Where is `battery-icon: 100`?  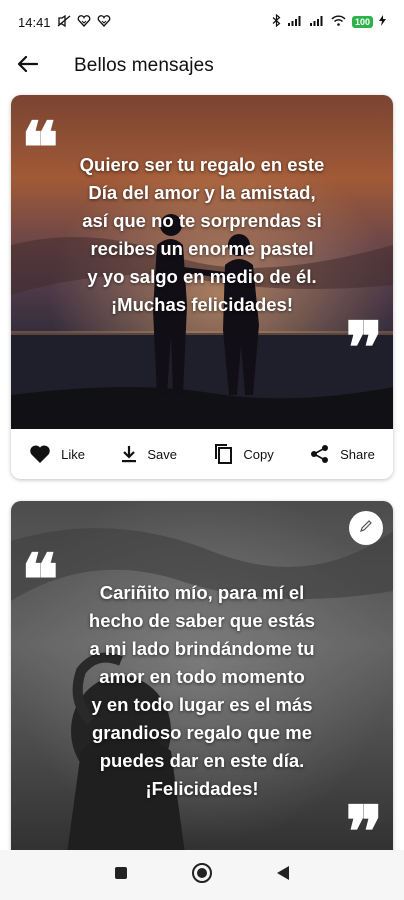 battery-icon: 100 is located at coordinates (362, 22).